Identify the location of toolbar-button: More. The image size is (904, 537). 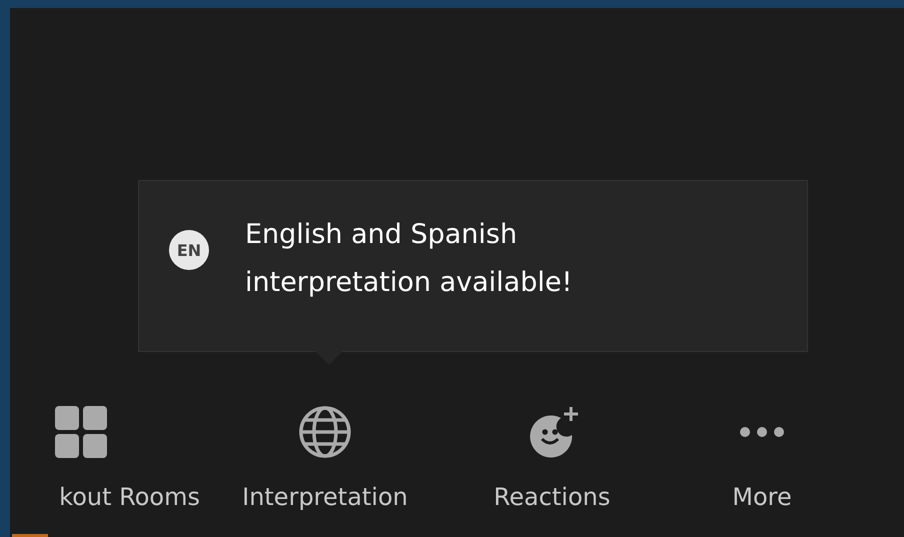
(762, 467).